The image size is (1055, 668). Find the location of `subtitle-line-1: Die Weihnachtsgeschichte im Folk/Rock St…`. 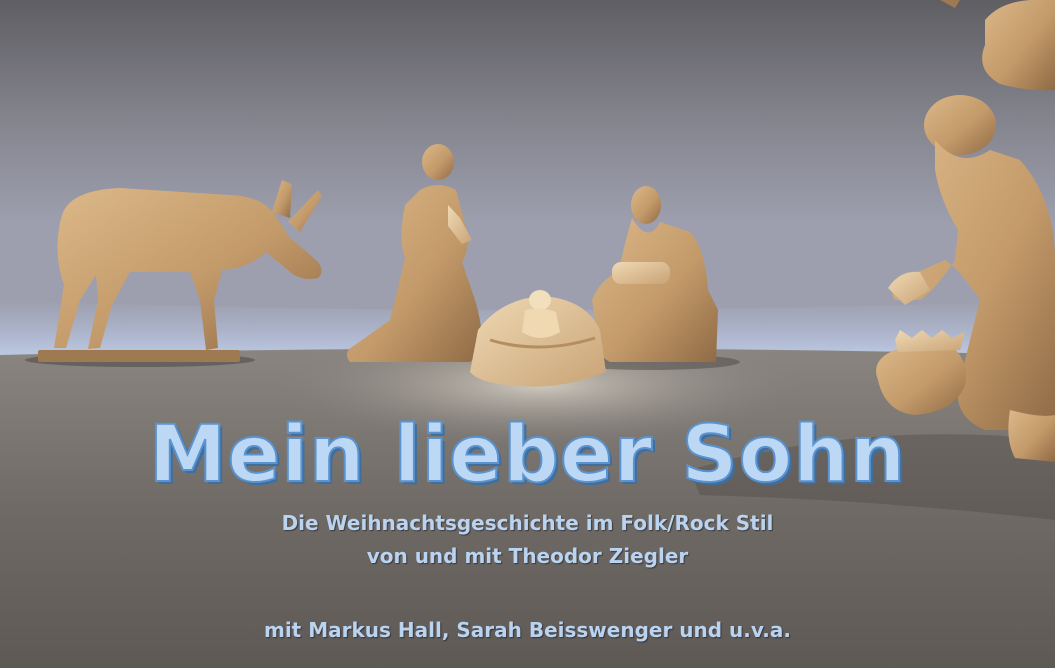

subtitle-line-1: Die Weihnachtsgeschichte im Folk/Rock St… is located at coordinates (527, 523).